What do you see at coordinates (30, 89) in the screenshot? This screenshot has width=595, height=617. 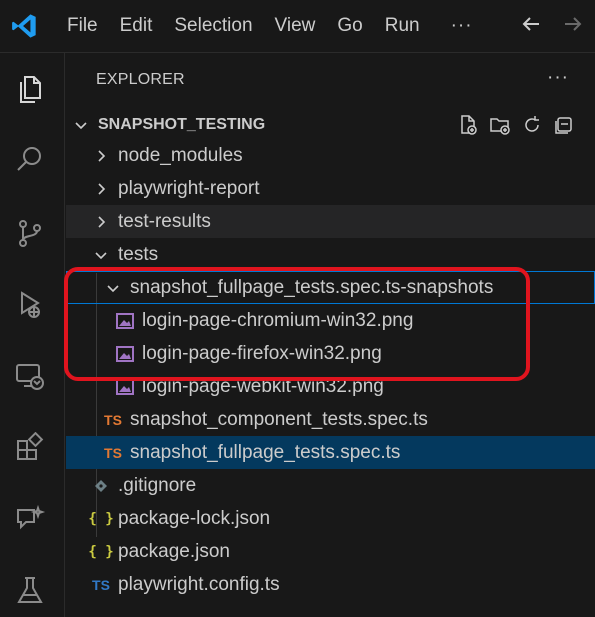 I see `explorer-icon` at bounding box center [30, 89].